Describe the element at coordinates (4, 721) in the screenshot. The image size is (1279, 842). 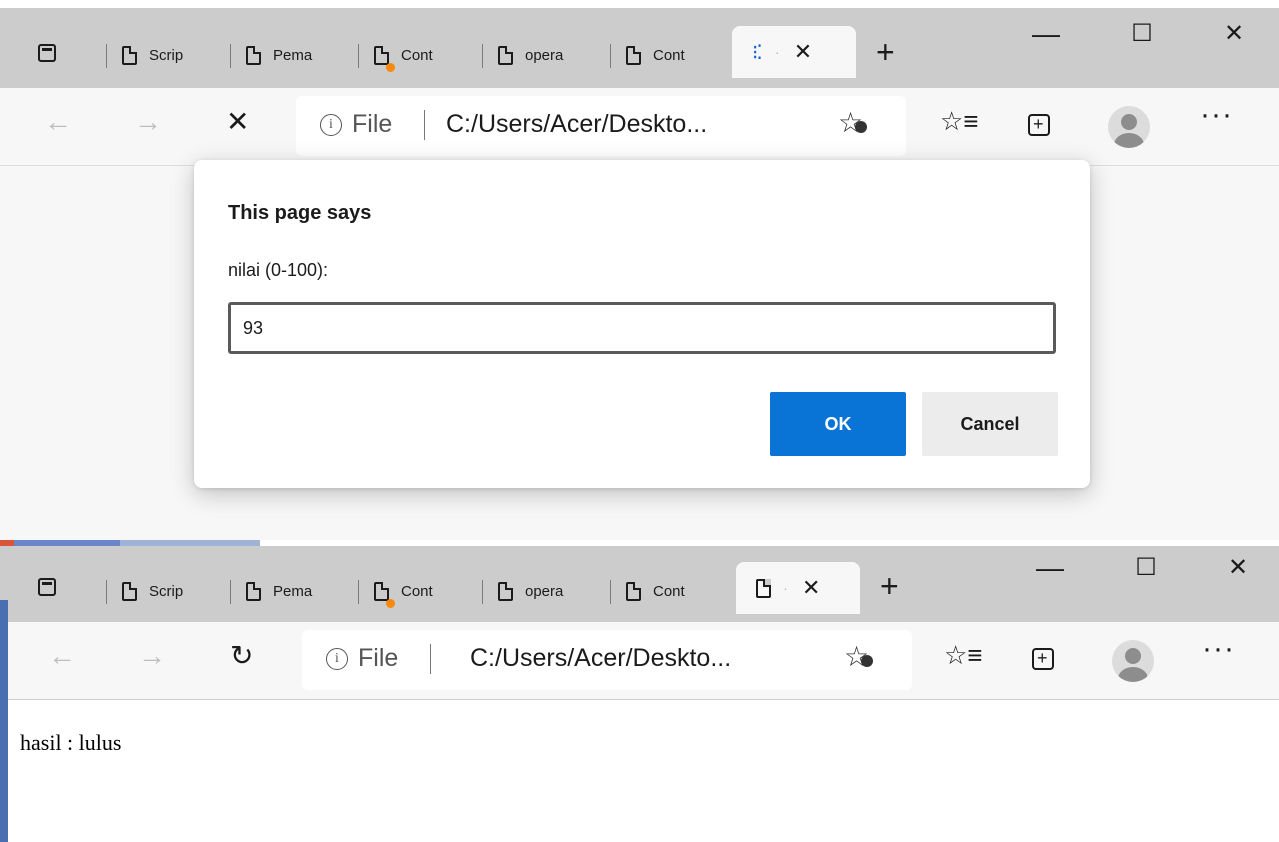
I see `desktop-edge` at that location.